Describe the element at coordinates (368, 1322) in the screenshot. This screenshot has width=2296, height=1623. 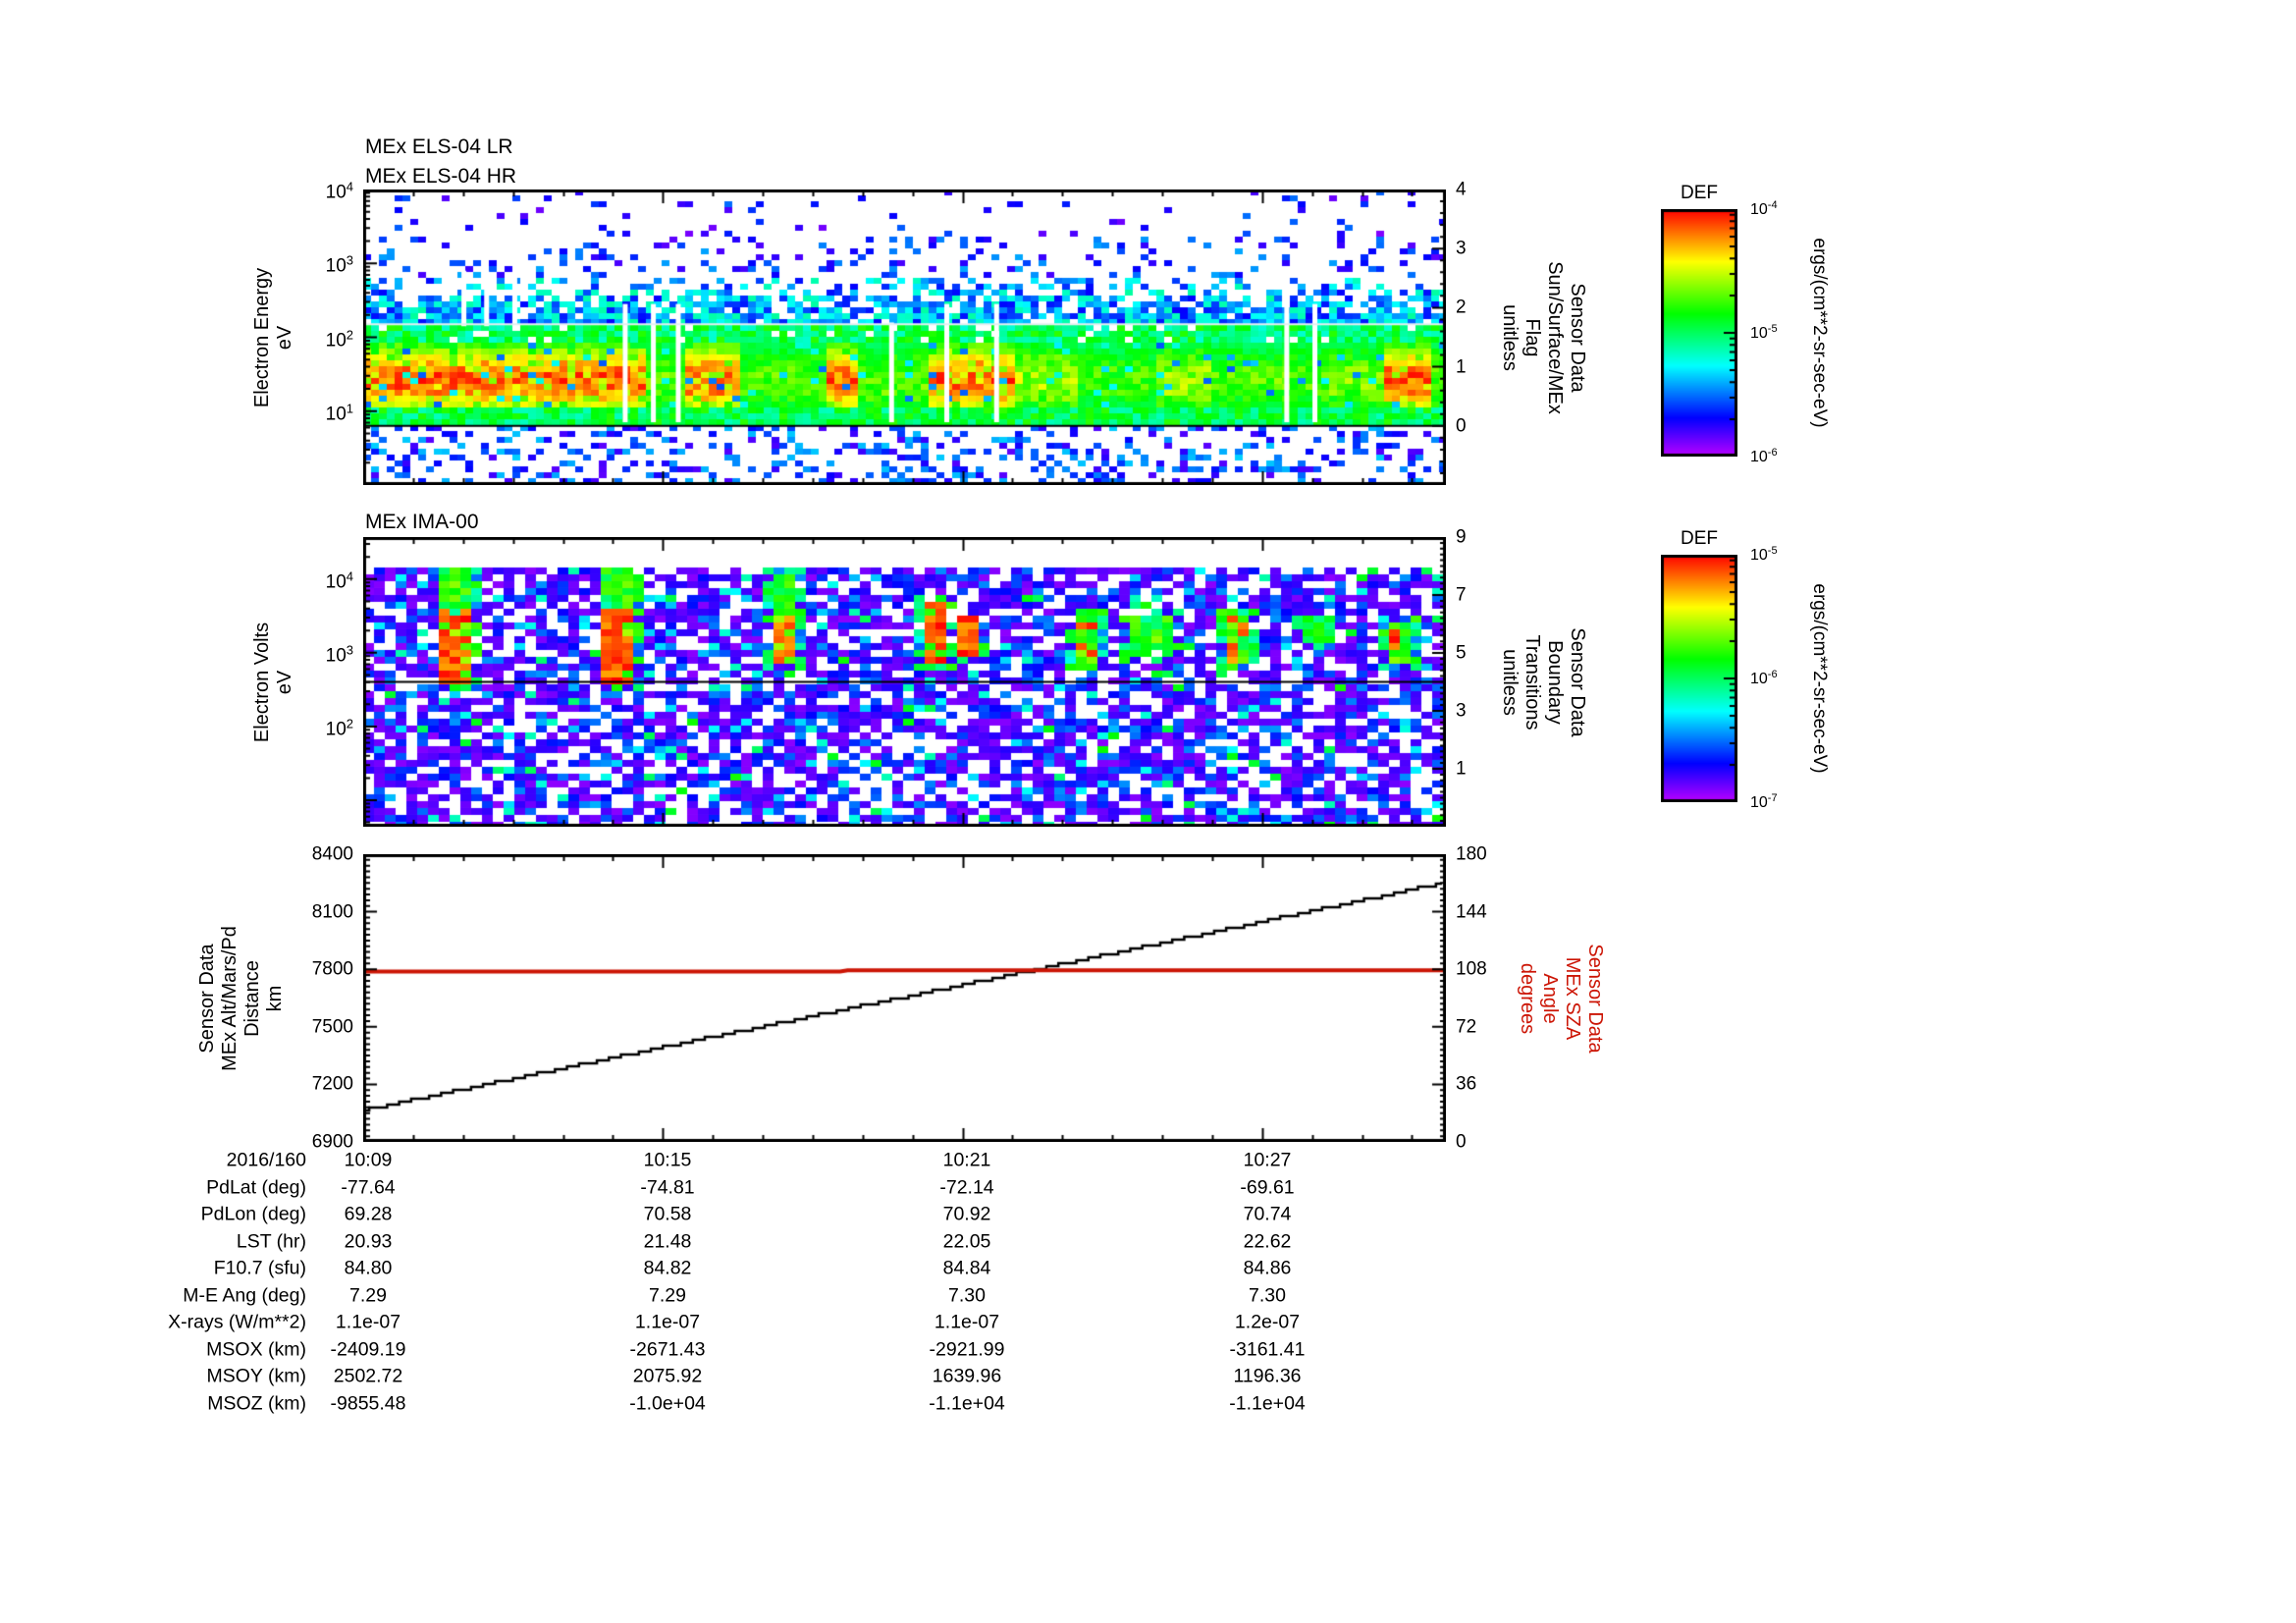
I see `table-cell: 1.1e-07` at that location.